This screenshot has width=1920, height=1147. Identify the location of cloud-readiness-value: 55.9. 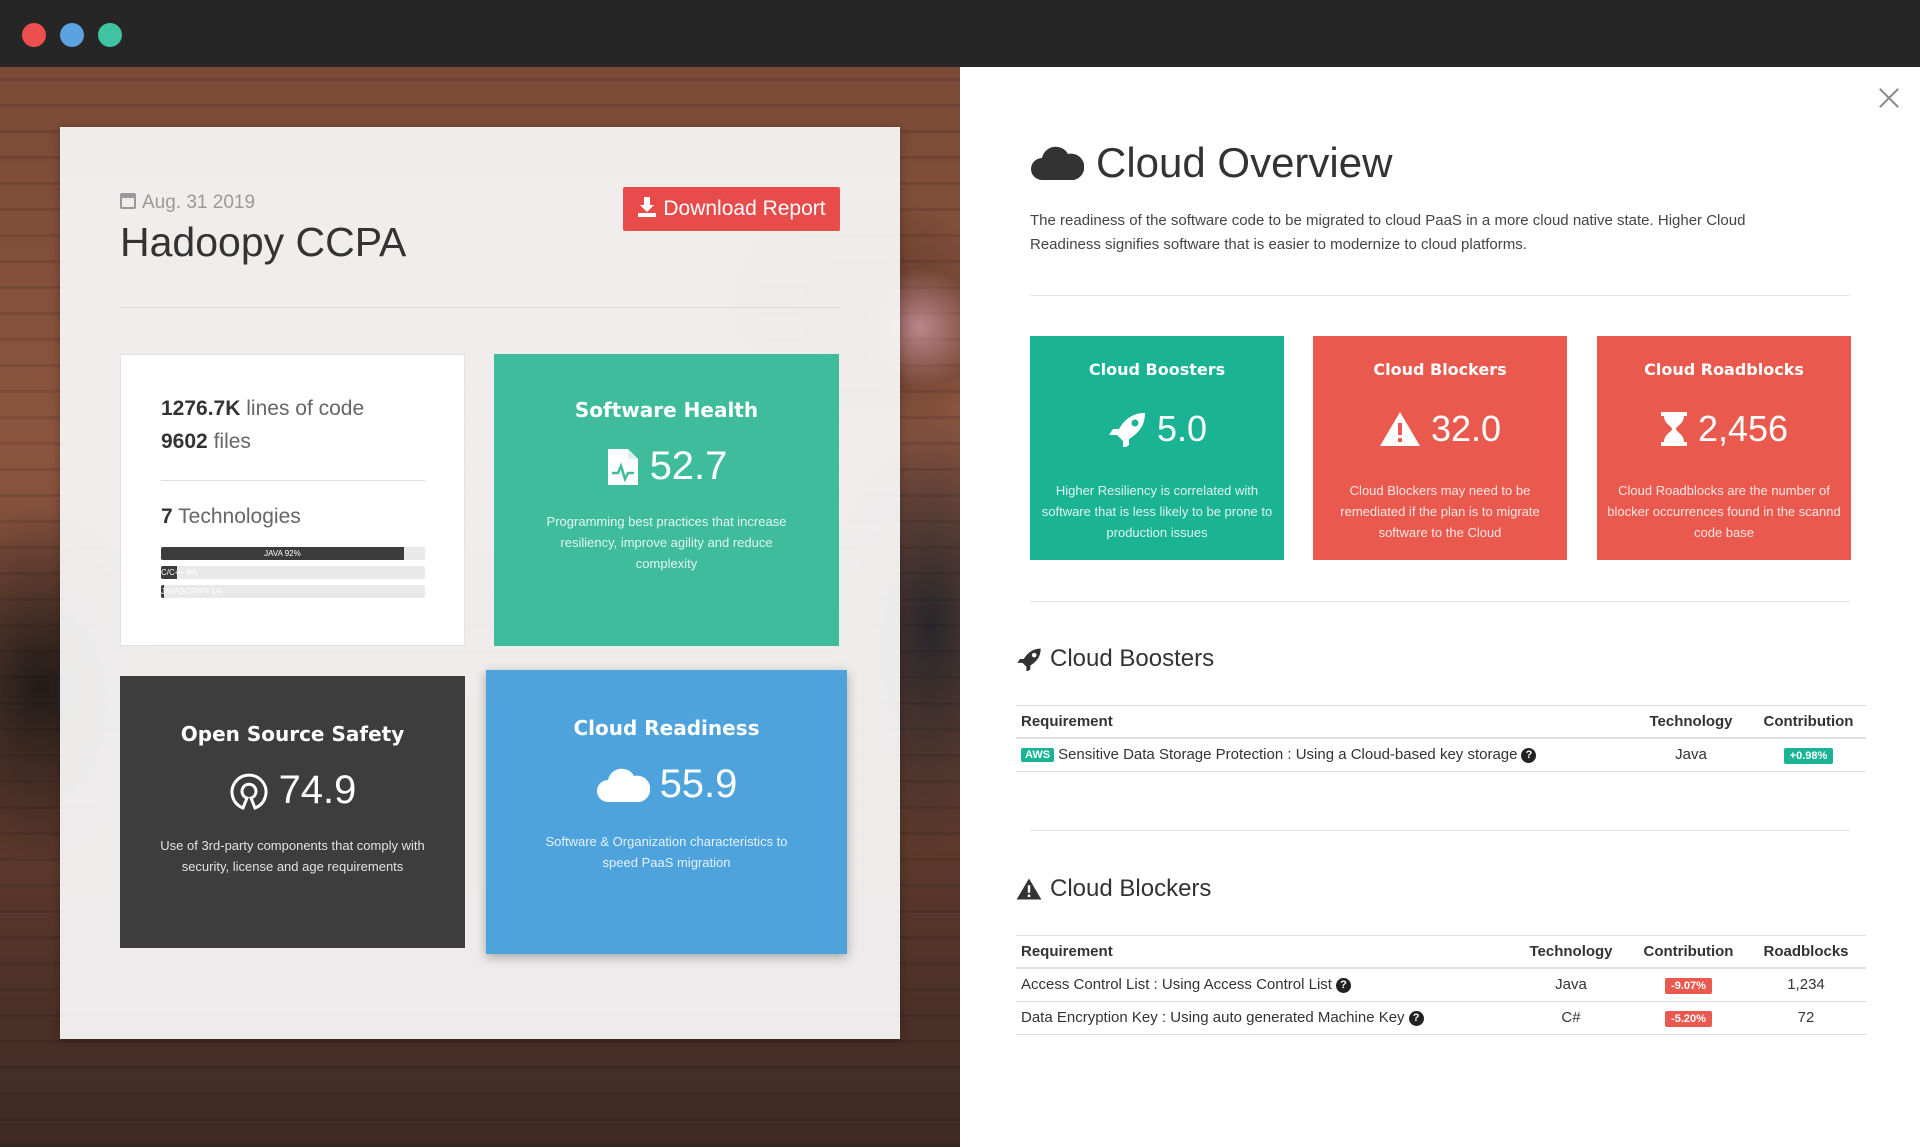
(698, 784).